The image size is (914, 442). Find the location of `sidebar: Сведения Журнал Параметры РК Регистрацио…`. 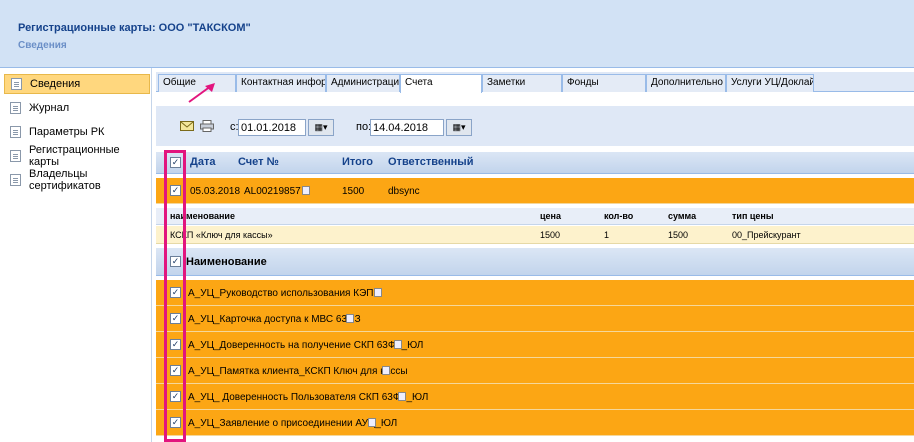

sidebar: Сведения Журнал Параметры РК Регистрацио… is located at coordinates (76, 255).